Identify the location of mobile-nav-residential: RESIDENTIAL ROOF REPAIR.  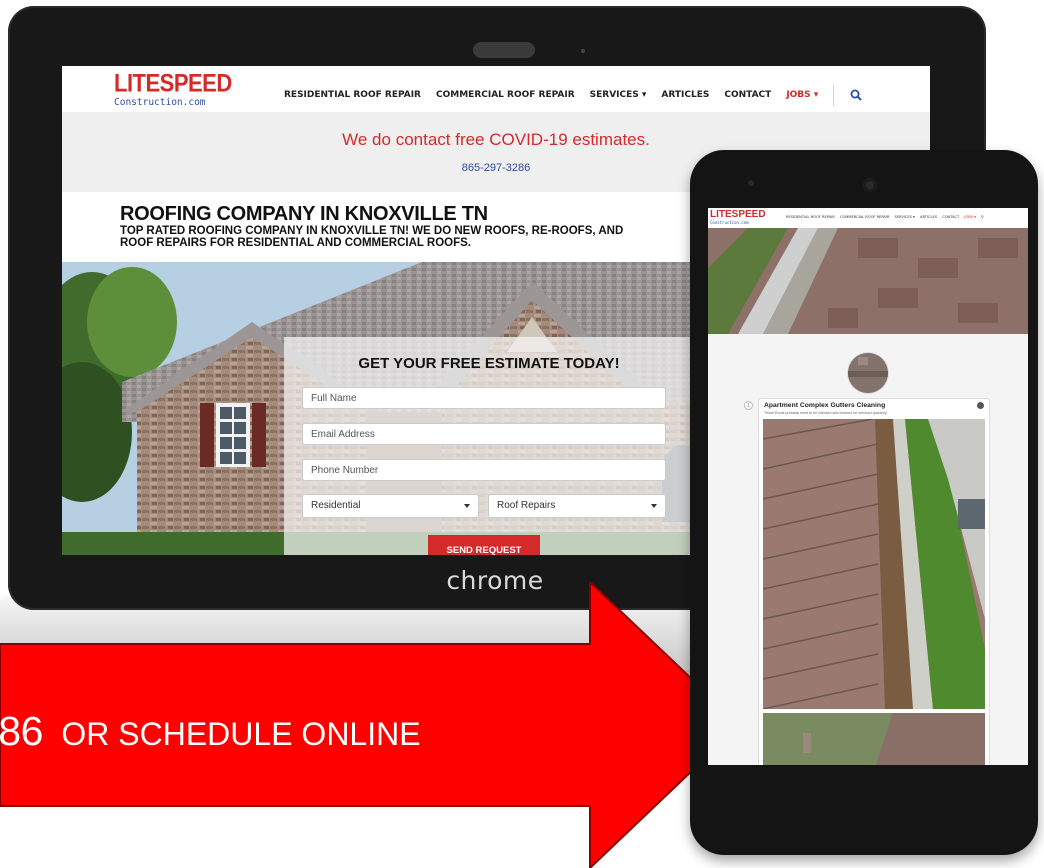
(810, 217).